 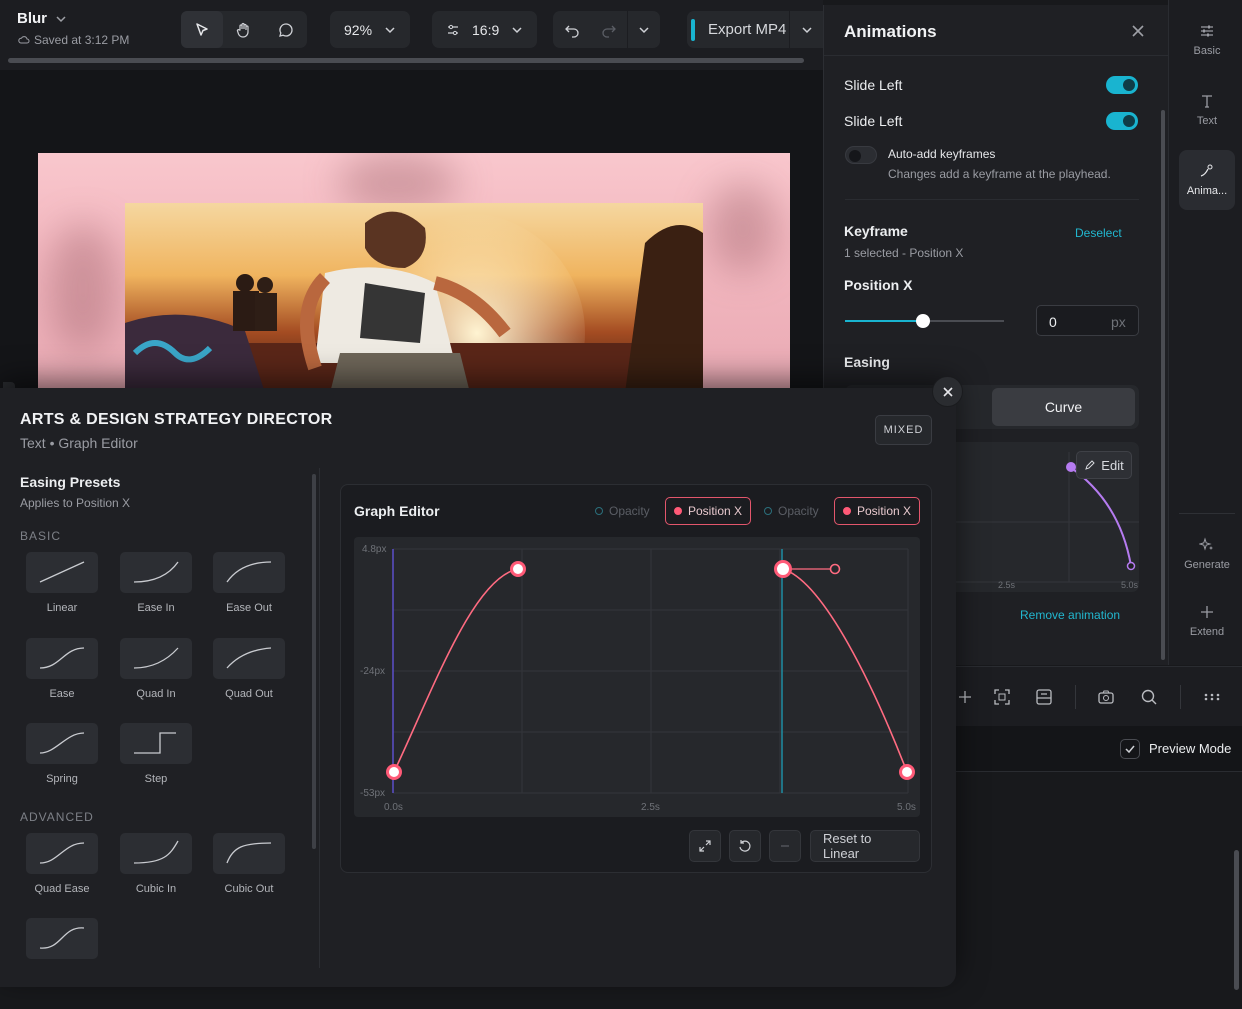 I want to click on expand-graph-button, so click(x=705, y=846).